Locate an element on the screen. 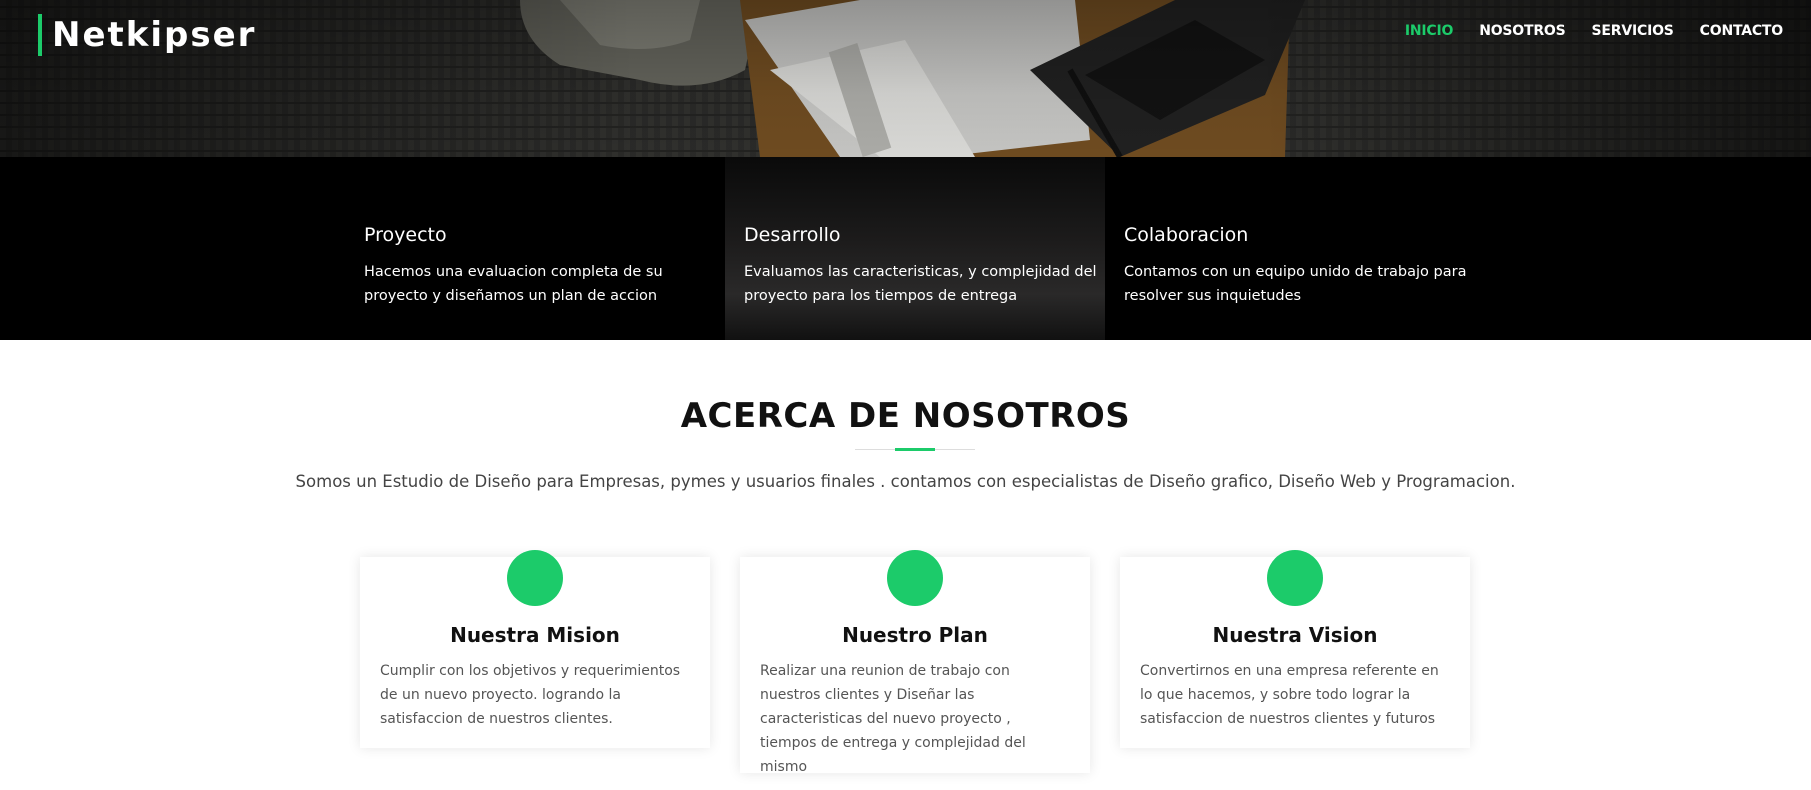 This screenshot has height=790, width=1811. card-title: Nuestra Mision is located at coordinates (535, 635).